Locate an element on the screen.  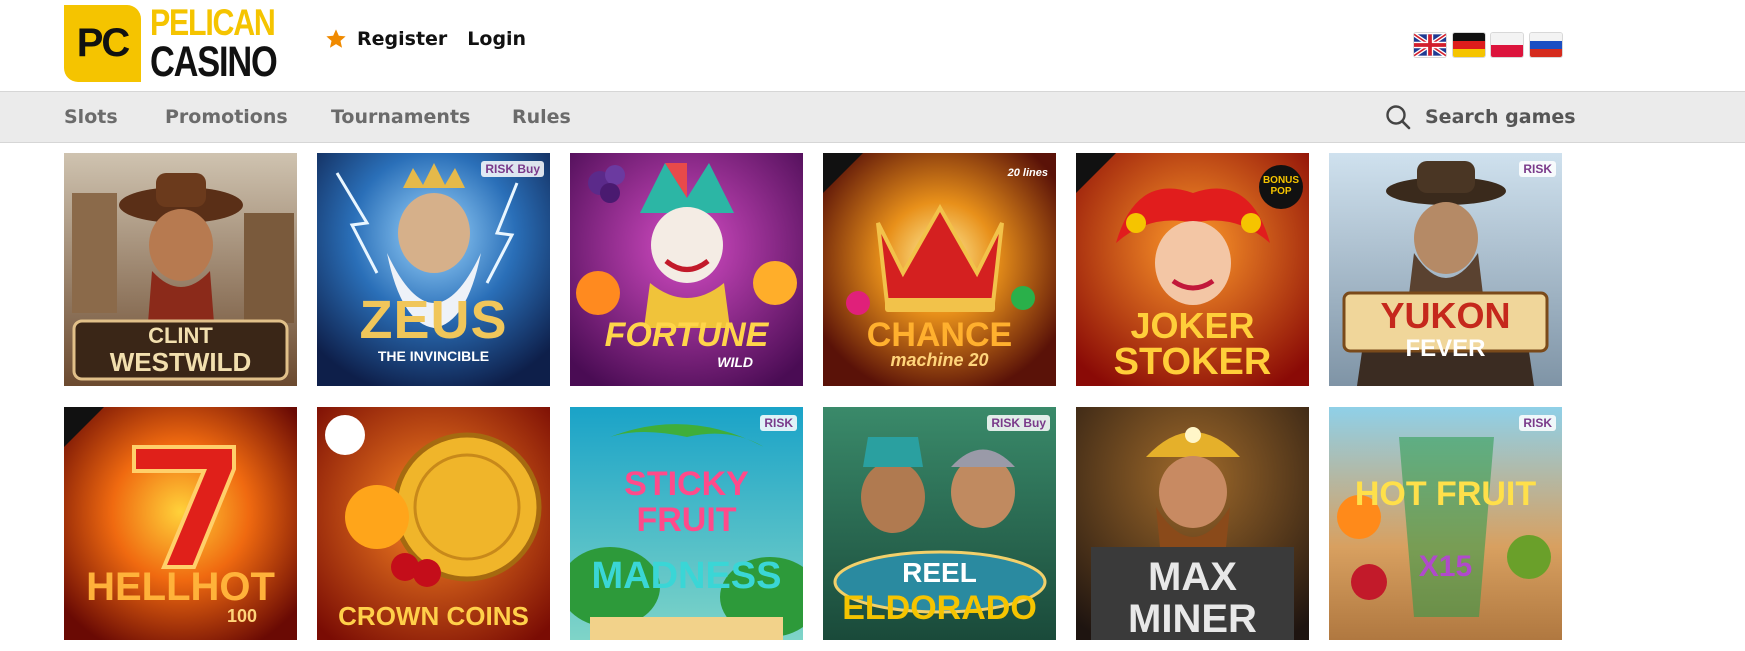
game-title-line1: FORTUNE is located at coordinates (686, 335).